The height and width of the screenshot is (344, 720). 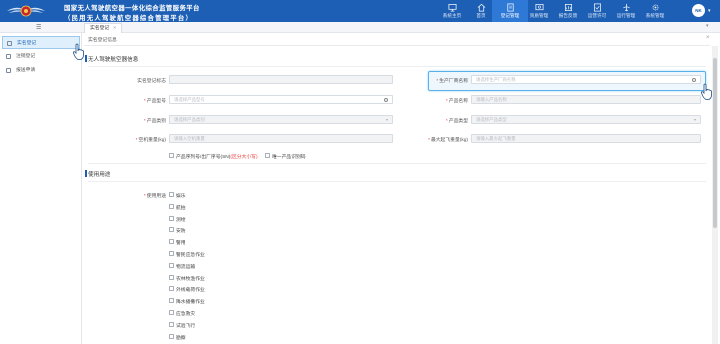 What do you see at coordinates (190, 255) in the screenshot?
I see `usage-option-label: 警民应急作业` at bounding box center [190, 255].